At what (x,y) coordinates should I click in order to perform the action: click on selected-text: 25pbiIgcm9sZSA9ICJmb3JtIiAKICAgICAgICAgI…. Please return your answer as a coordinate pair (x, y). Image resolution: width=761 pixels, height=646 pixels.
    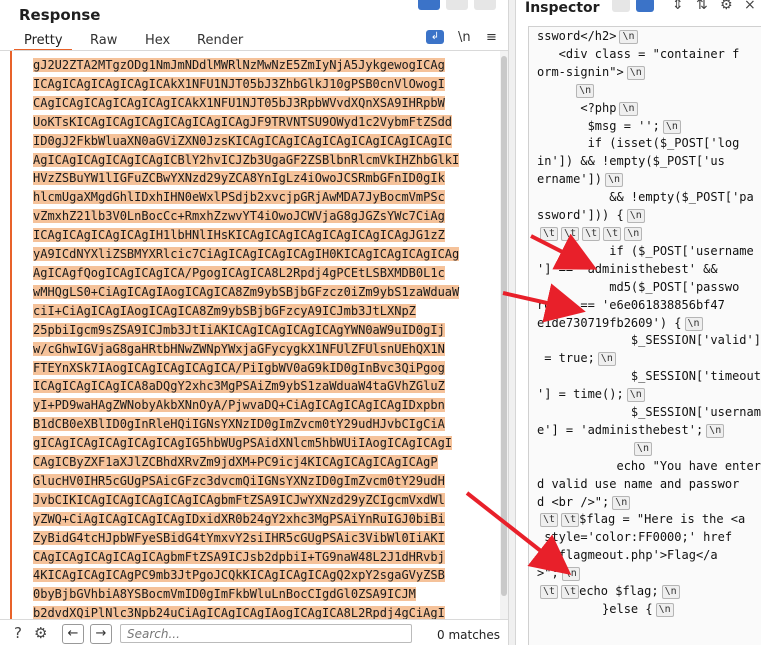
    Looking at the image, I should click on (239, 329).